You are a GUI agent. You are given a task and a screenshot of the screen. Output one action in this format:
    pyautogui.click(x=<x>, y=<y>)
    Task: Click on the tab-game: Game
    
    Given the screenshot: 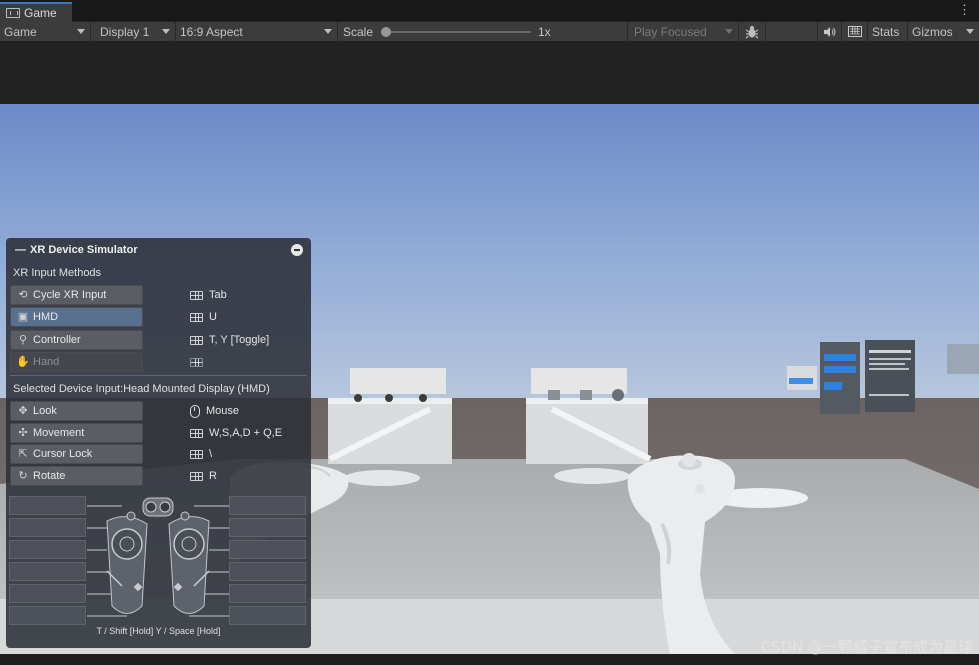 What is the action you would take?
    pyautogui.click(x=36, y=12)
    